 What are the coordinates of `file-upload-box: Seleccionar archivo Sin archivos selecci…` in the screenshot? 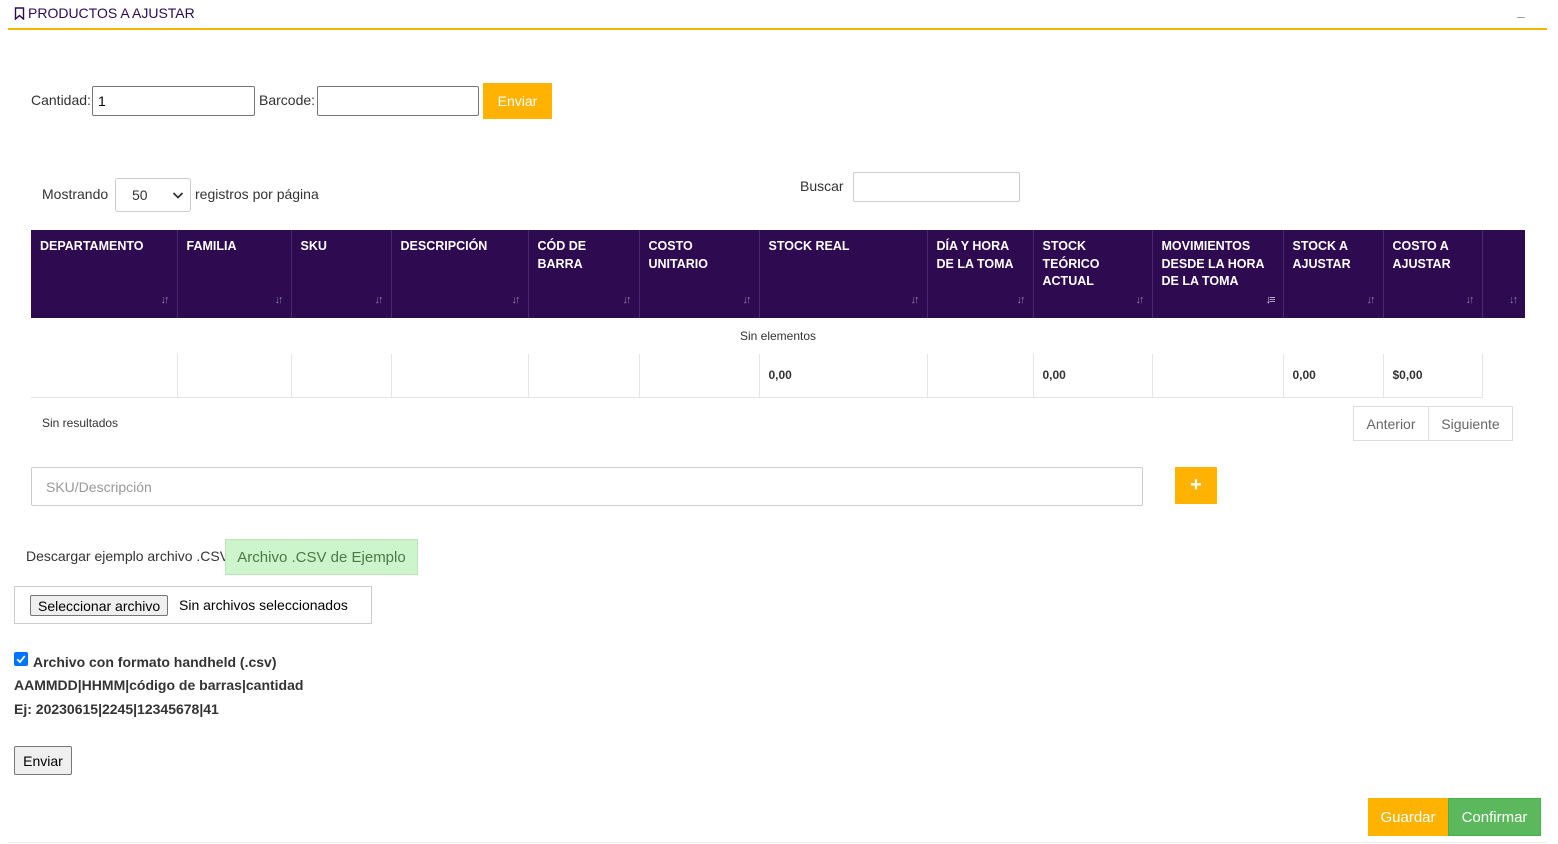 It's located at (193, 605).